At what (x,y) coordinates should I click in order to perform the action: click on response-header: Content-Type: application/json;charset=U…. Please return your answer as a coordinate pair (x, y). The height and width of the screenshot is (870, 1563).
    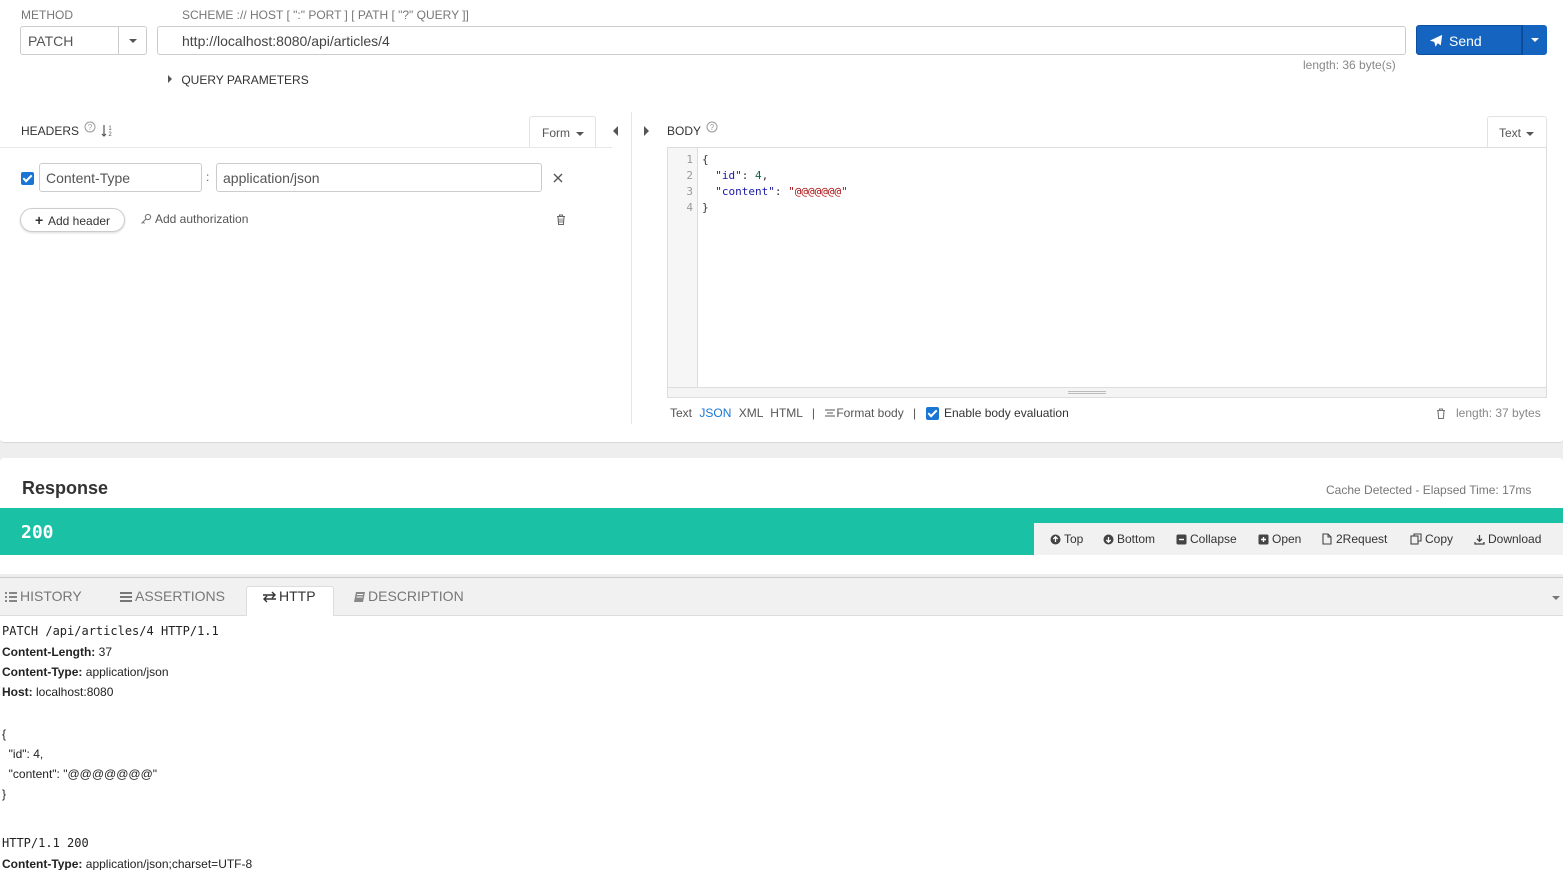
    Looking at the image, I should click on (127, 863).